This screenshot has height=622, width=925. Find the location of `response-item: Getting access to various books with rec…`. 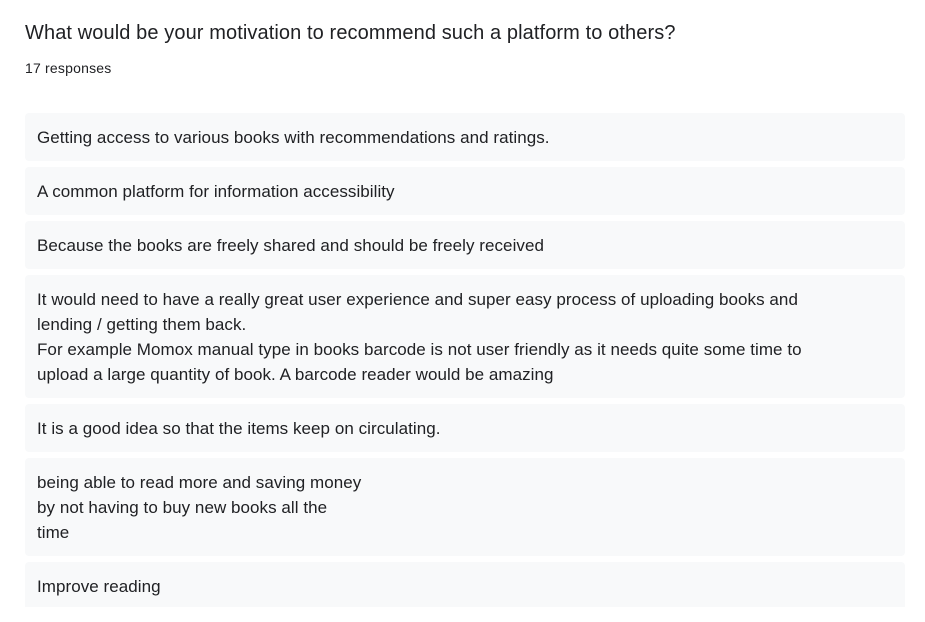

response-item: Getting access to various books with rec… is located at coordinates (465, 137).